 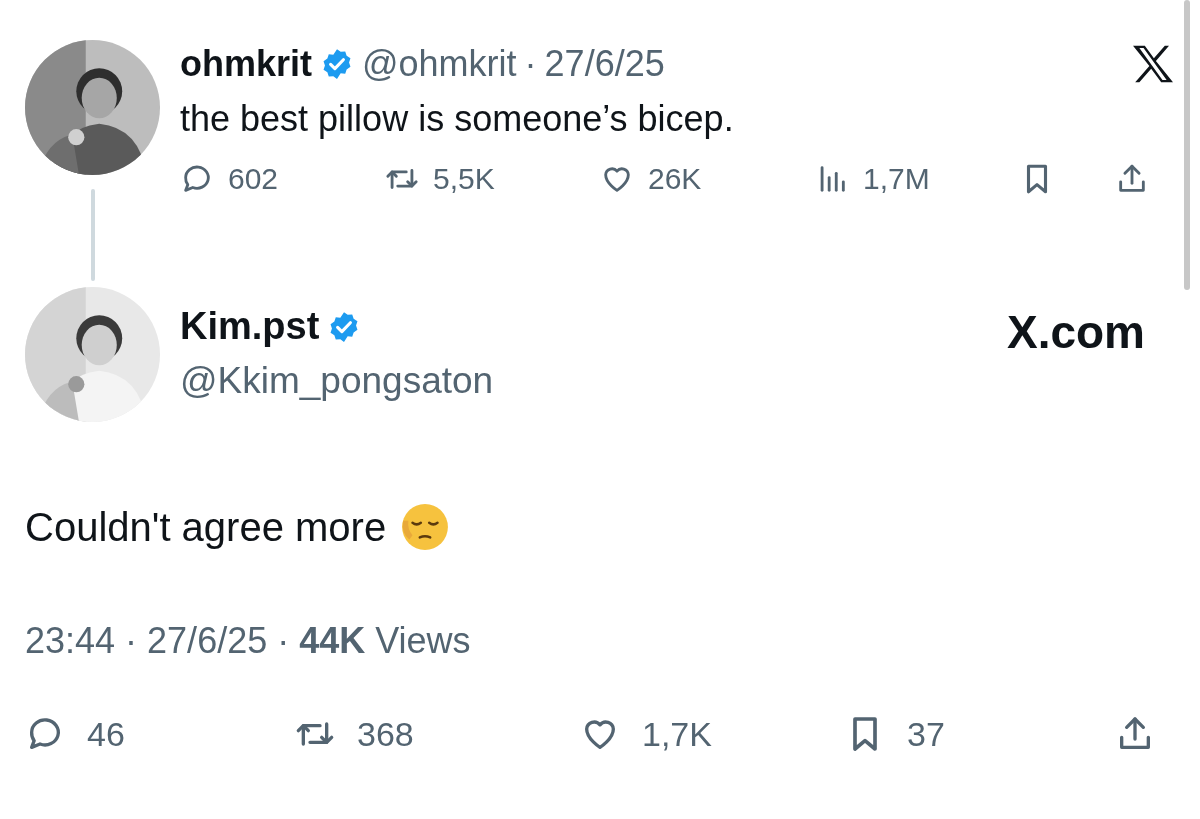 I want to click on source-label: X.com, so click(x=1075, y=332).